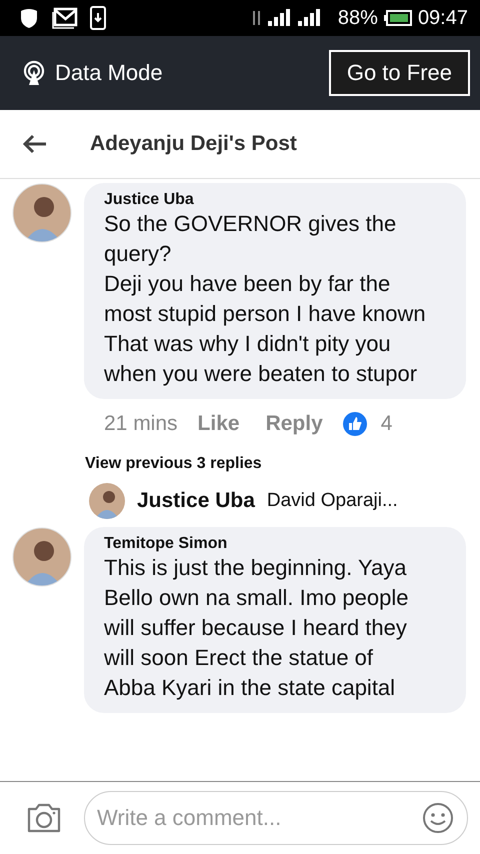 The image size is (480, 854). Describe the element at coordinates (294, 424) in the screenshot. I see `reply-link: Reply` at that location.